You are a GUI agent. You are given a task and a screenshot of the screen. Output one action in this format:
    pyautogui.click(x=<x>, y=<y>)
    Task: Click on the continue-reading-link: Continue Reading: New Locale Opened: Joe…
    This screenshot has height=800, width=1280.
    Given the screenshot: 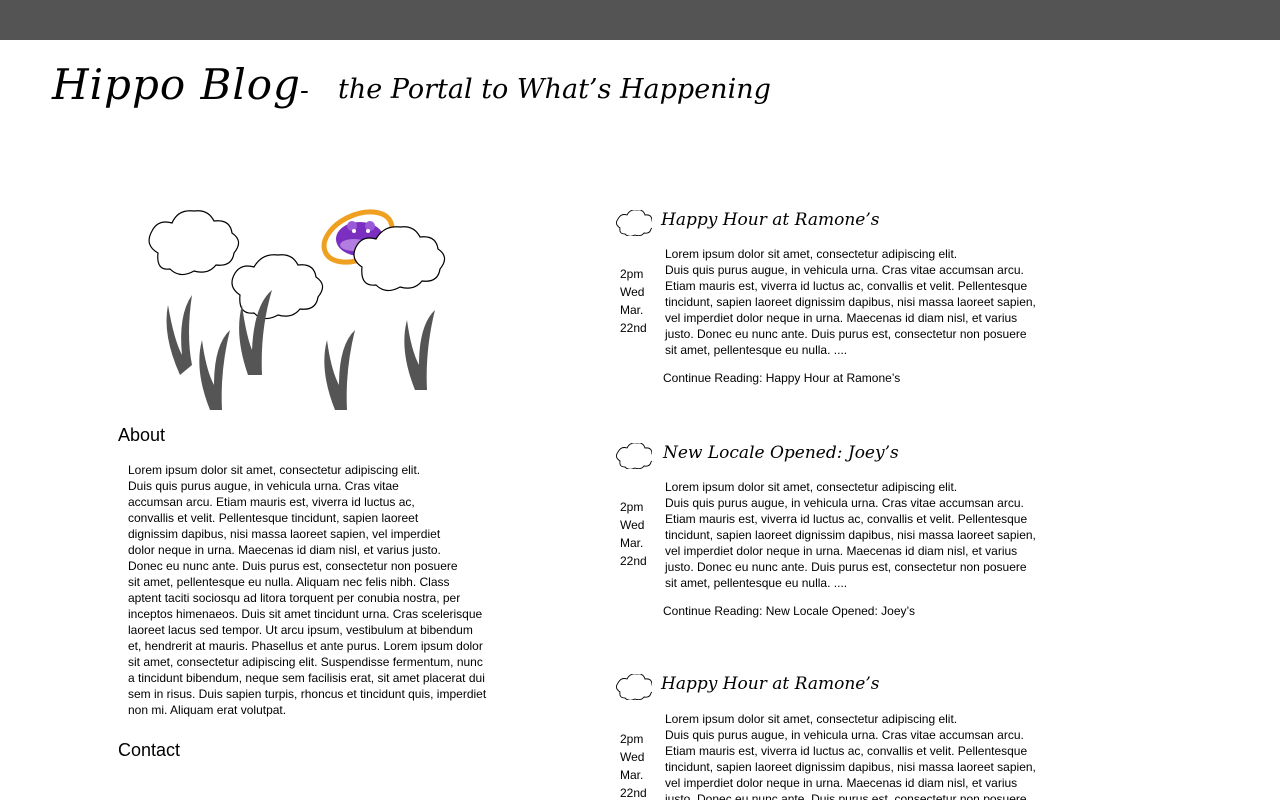 What is the action you would take?
    pyautogui.click(x=789, y=611)
    